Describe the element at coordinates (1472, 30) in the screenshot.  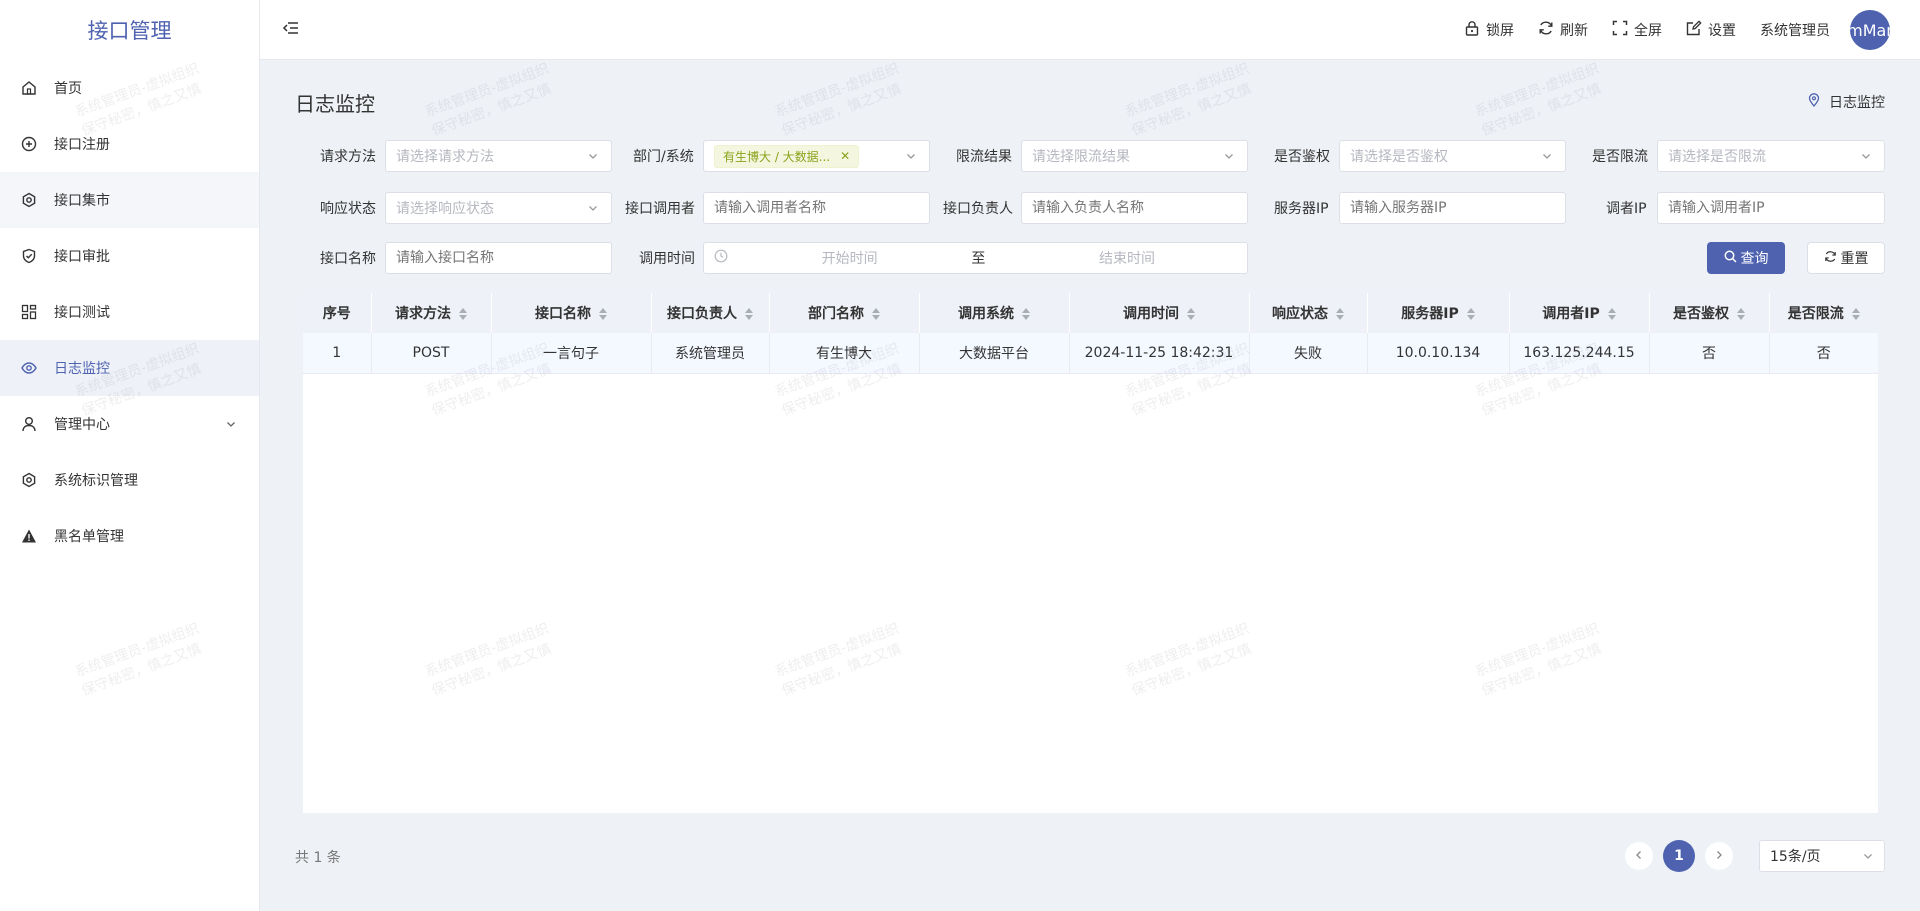
I see `lock-icon` at that location.